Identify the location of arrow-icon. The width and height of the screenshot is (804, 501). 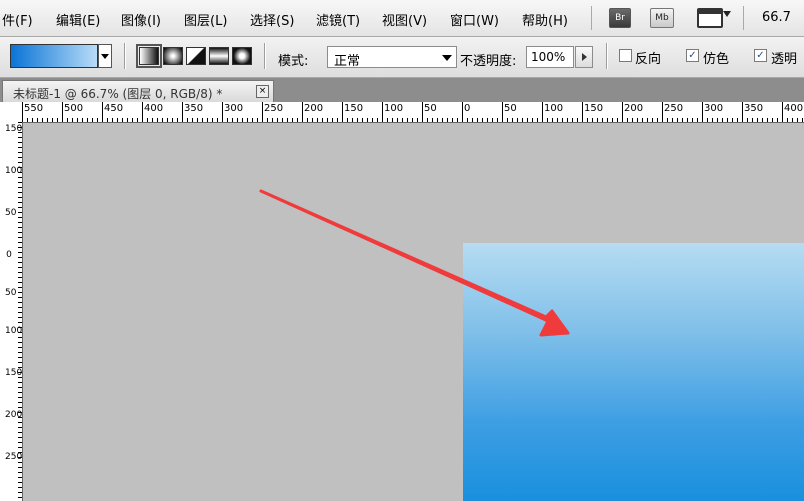
(414, 263).